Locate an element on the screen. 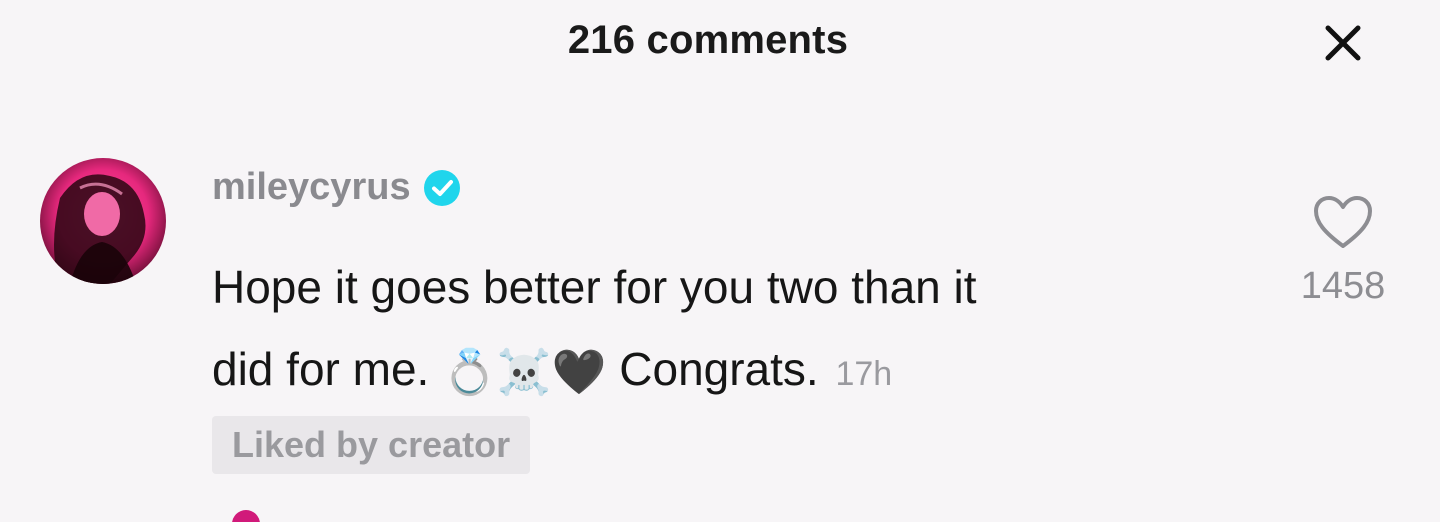 This screenshot has height=522, width=1440. comment-timestamp: 17h is located at coordinates (864, 374).